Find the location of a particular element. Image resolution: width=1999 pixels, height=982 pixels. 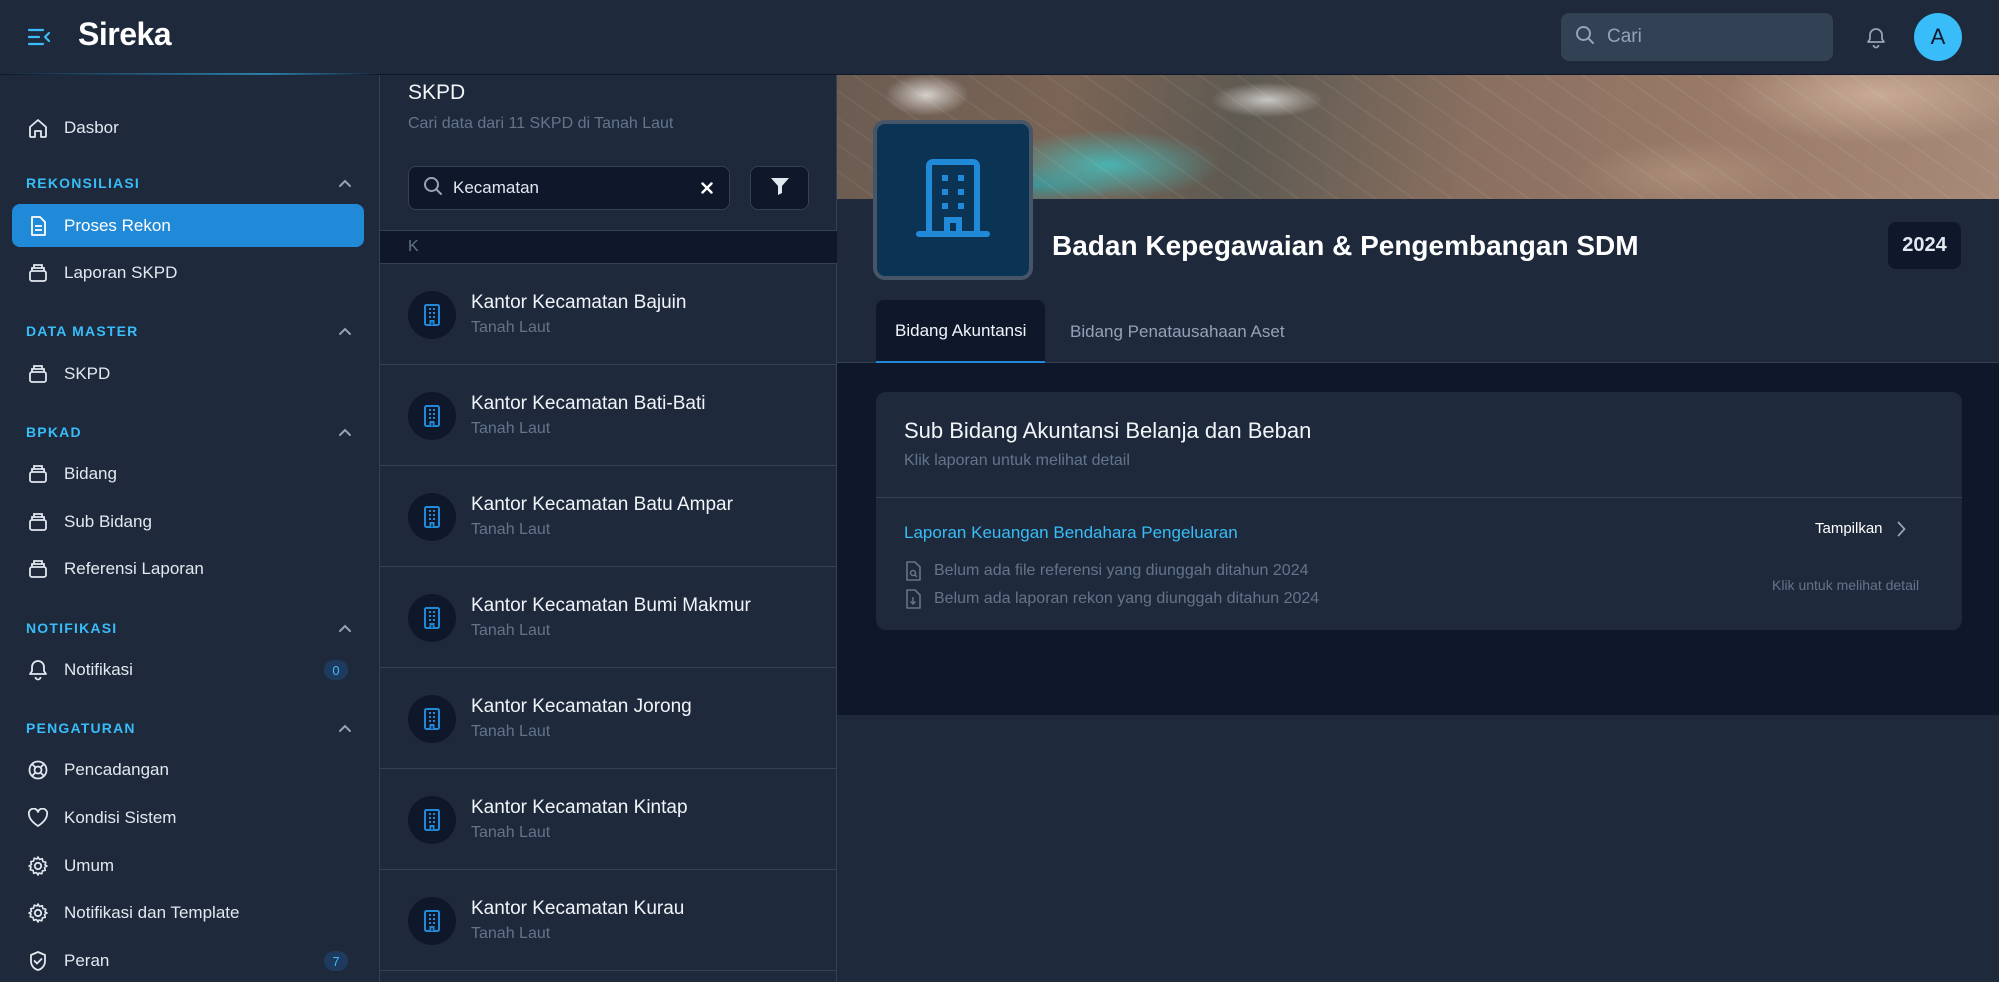

sidebar-item-label: Sub Bidang is located at coordinates (108, 521).